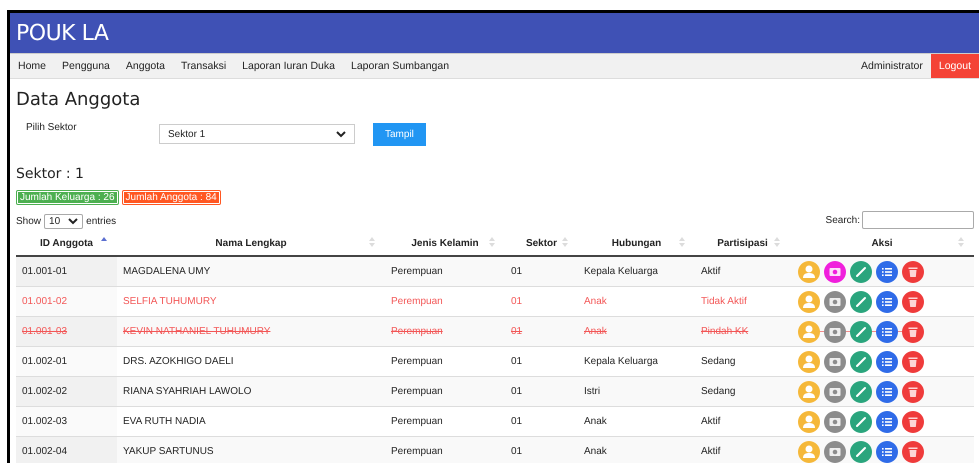  What do you see at coordinates (66, 271) in the screenshot?
I see `table-cell: 01.001-01` at bounding box center [66, 271].